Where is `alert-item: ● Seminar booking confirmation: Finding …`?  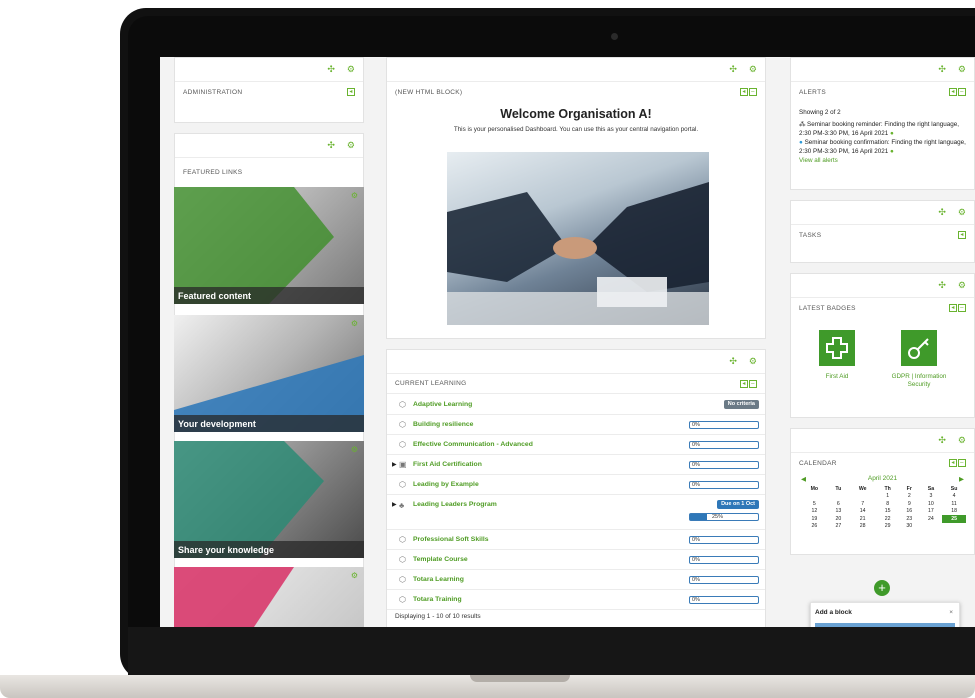
alert-item: ● Seminar booking confirmation: Finding … is located at coordinates (882, 147).